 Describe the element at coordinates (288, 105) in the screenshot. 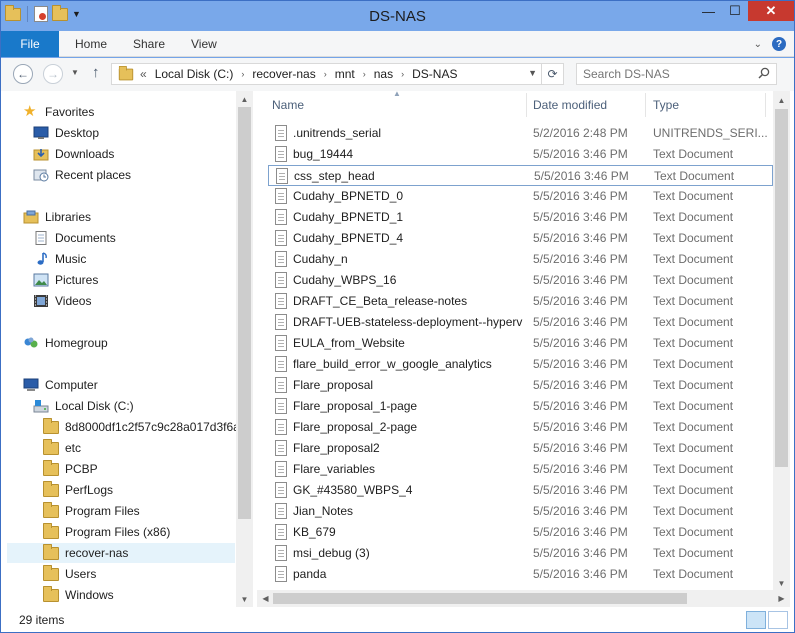

I see `column-header-name: Name` at that location.